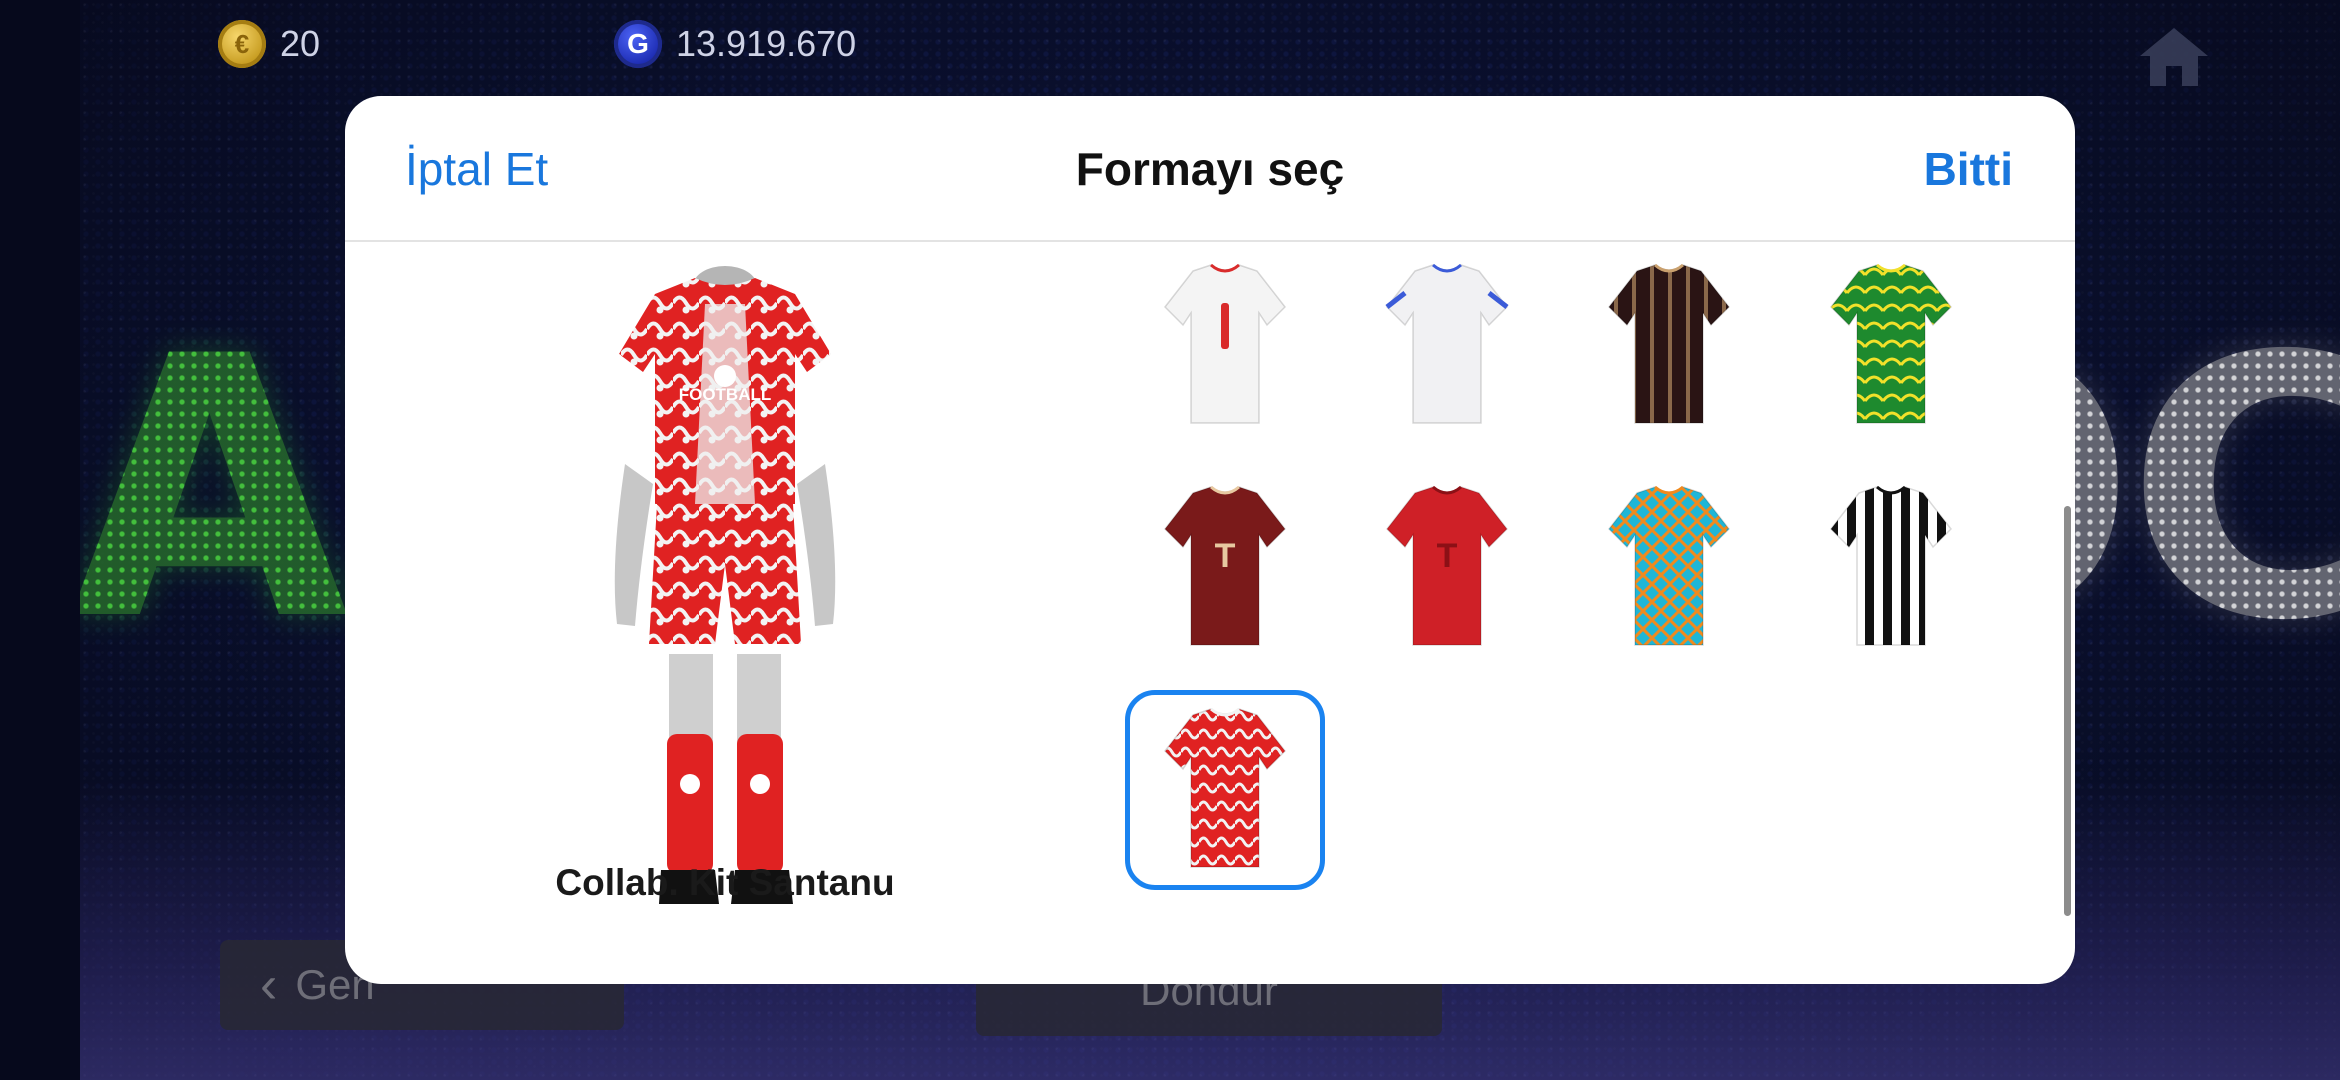 The height and width of the screenshot is (1080, 2340). What do you see at coordinates (1170, 50) in the screenshot?
I see `top-bar: € 20 G 13.919.670` at bounding box center [1170, 50].